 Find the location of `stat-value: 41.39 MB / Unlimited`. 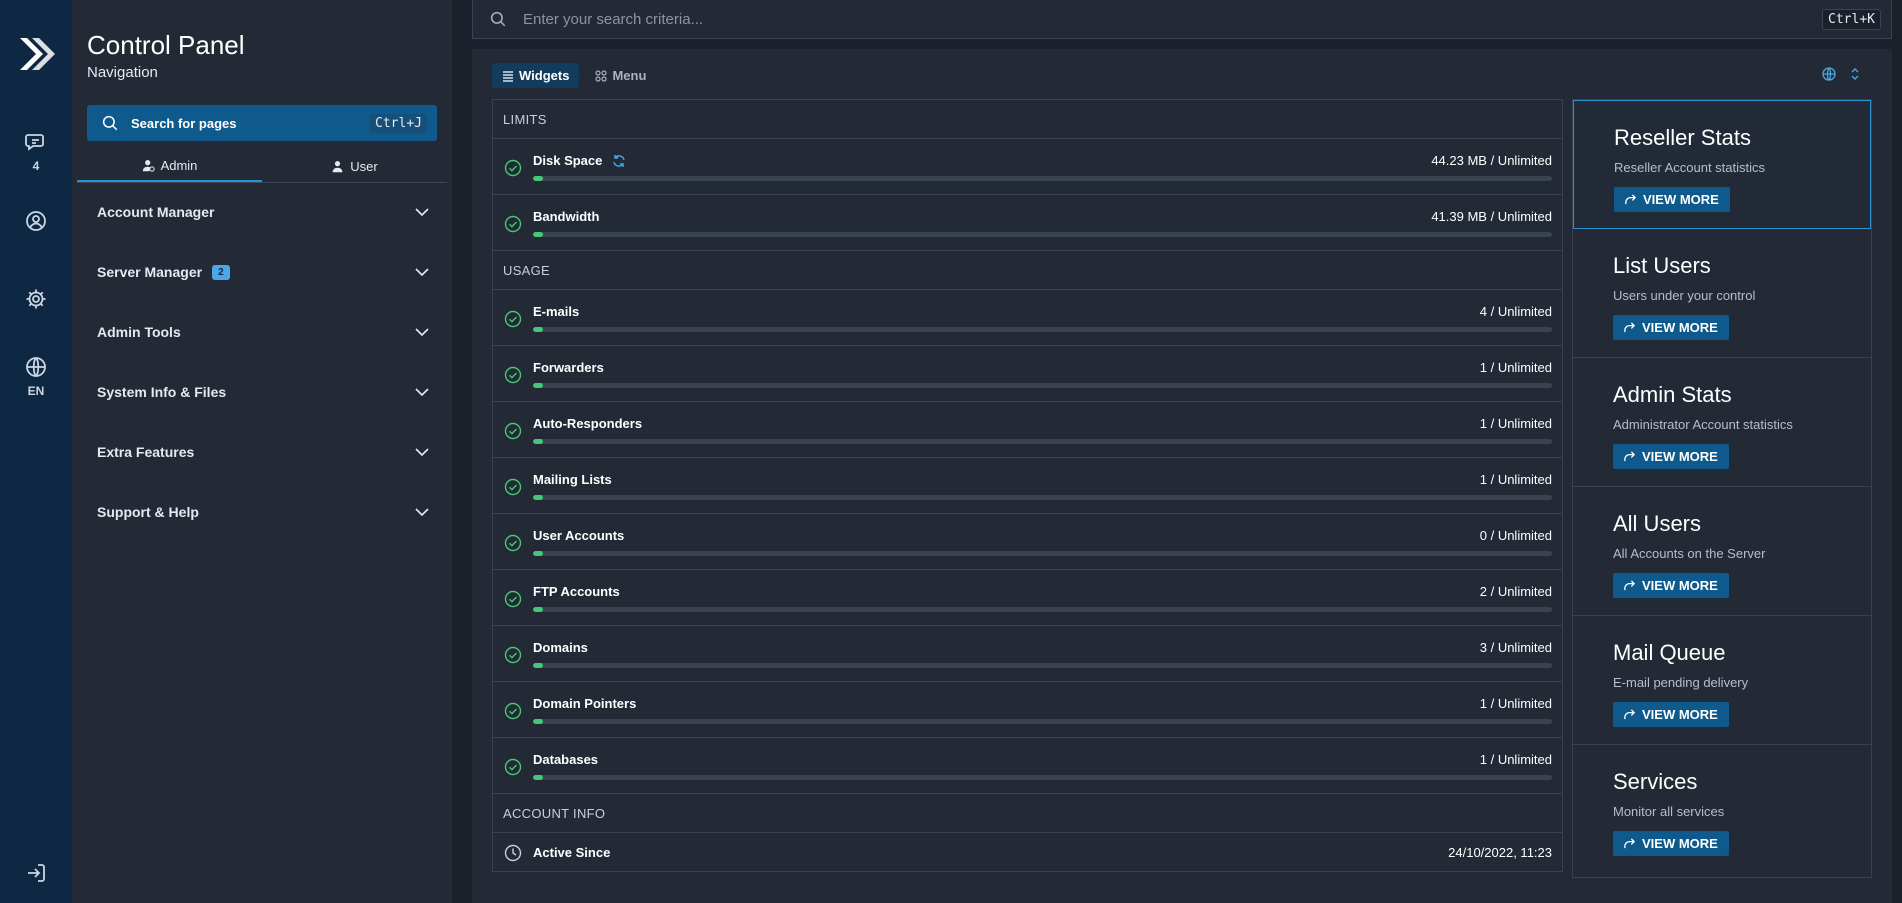

stat-value: 41.39 MB / Unlimited is located at coordinates (1491, 216).